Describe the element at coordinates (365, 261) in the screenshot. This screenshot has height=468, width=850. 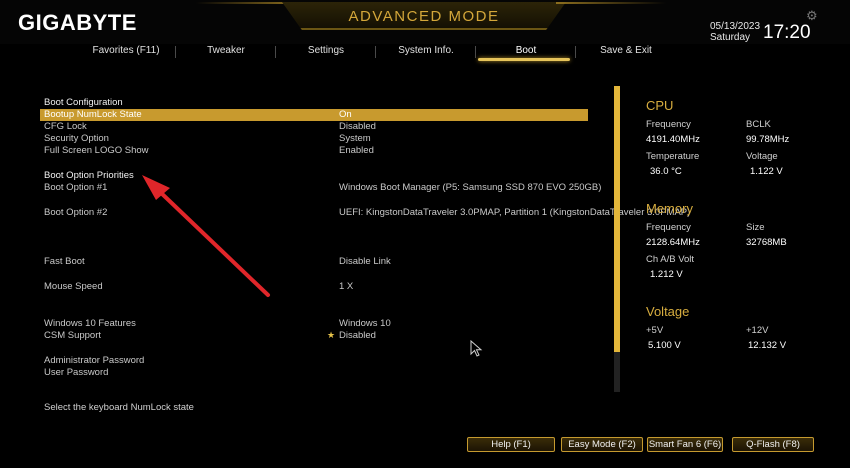
I see `setting-value: Disable Link` at that location.